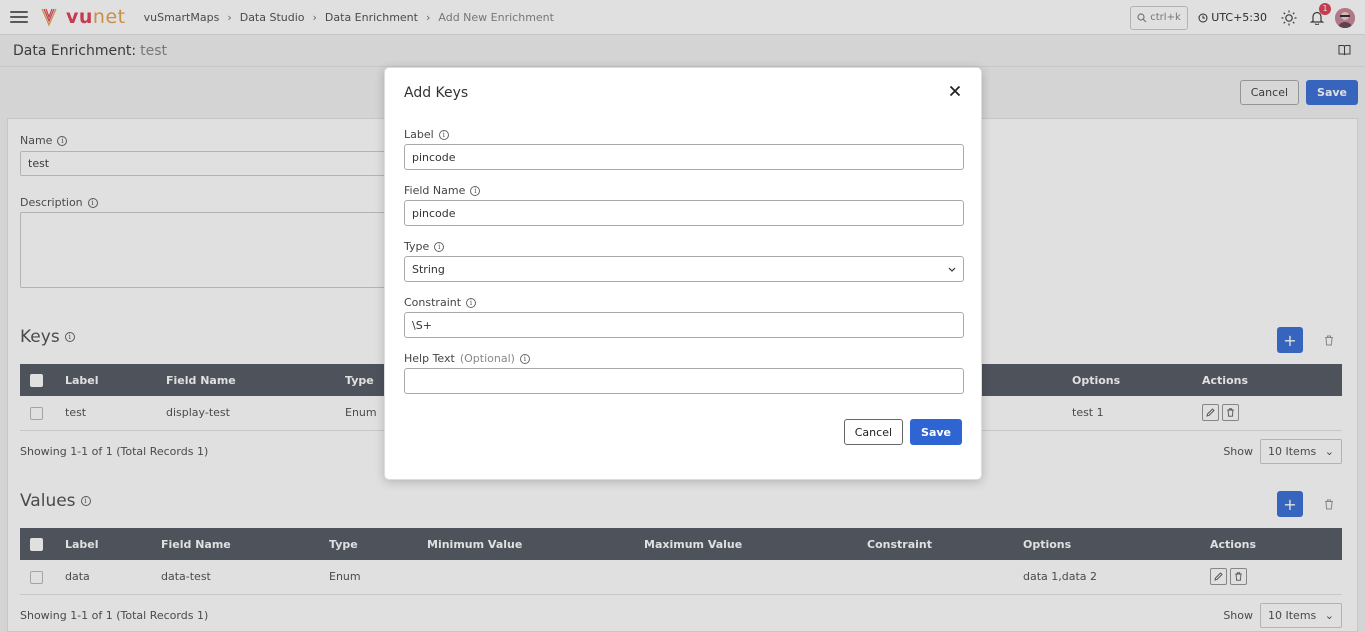 Image resolution: width=1365 pixels, height=632 pixels. What do you see at coordinates (429, 358) in the screenshot?
I see `help-text-label-text: Help Text` at bounding box center [429, 358].